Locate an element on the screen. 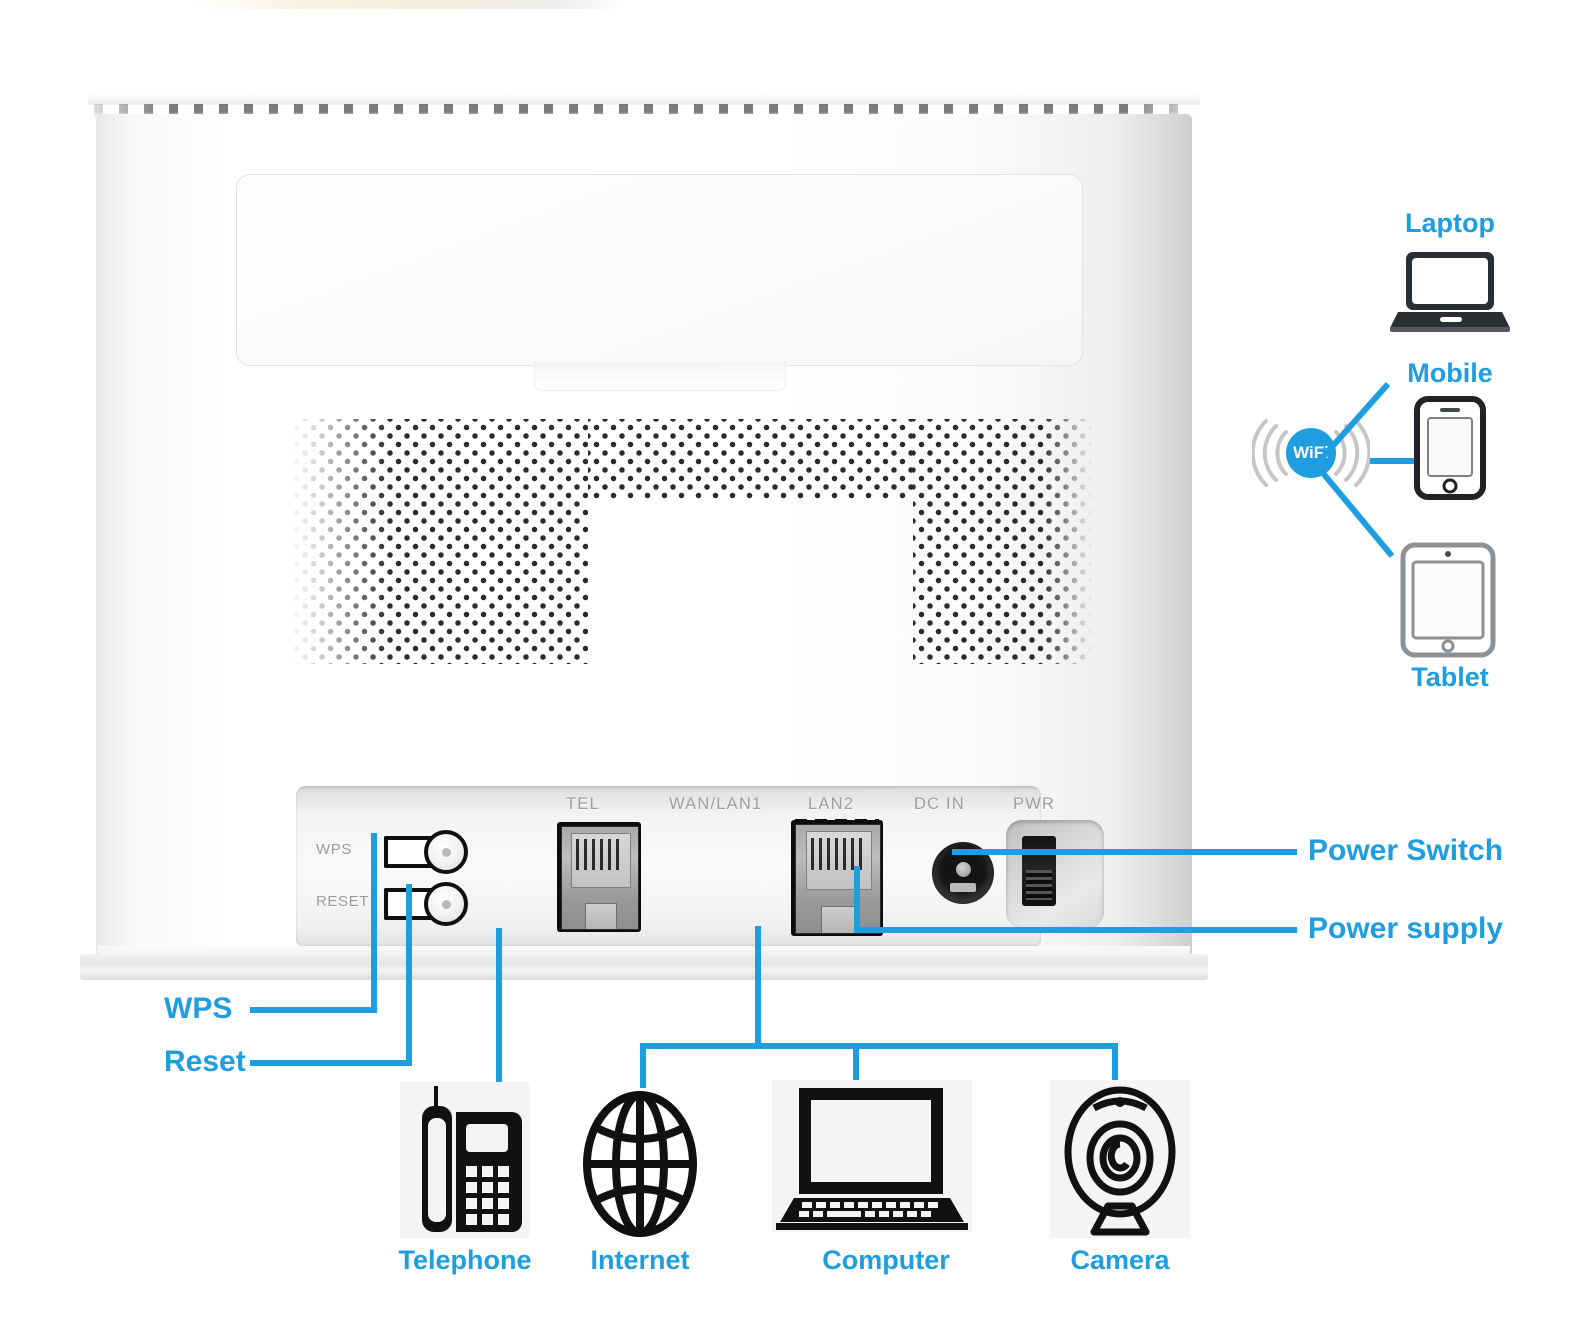 Image resolution: width=1584 pixels, height=1340 pixels. port-tel-tab is located at coordinates (601, 916).